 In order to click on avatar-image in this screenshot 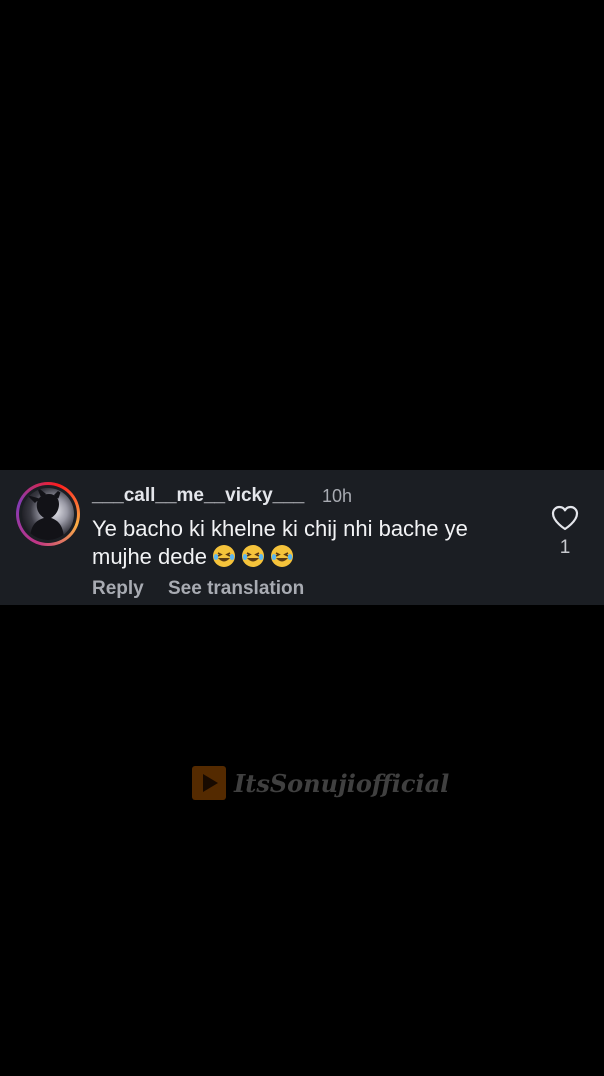, I will do `click(48, 514)`.